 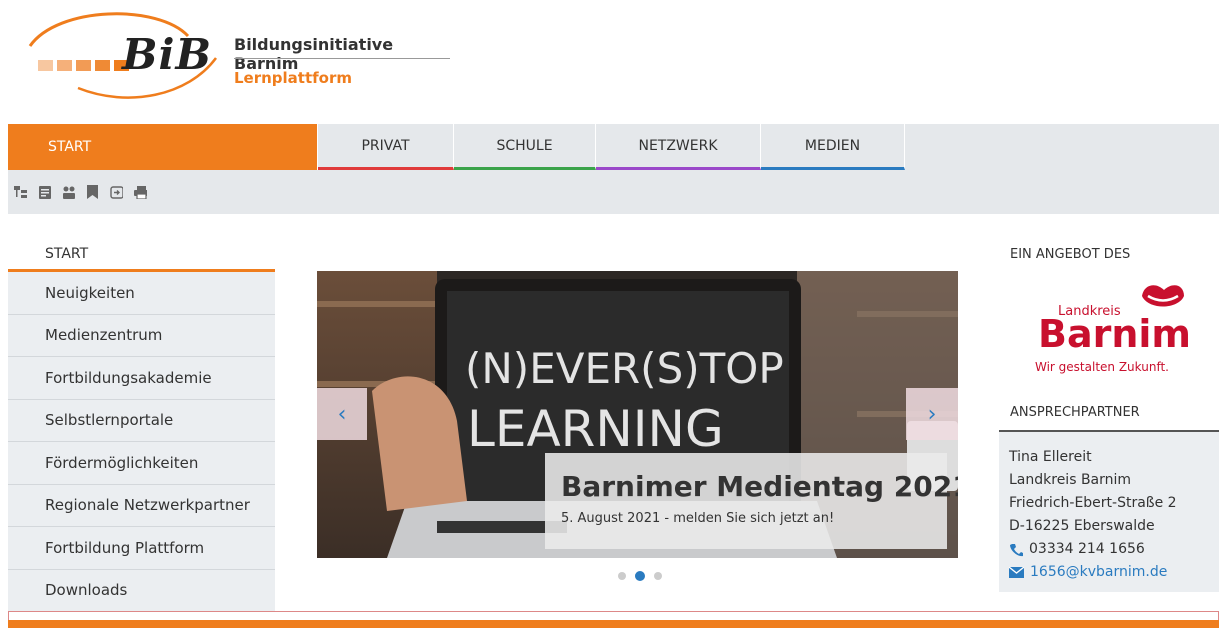 I want to click on logo-wordmark: BiB, so click(x=167, y=54).